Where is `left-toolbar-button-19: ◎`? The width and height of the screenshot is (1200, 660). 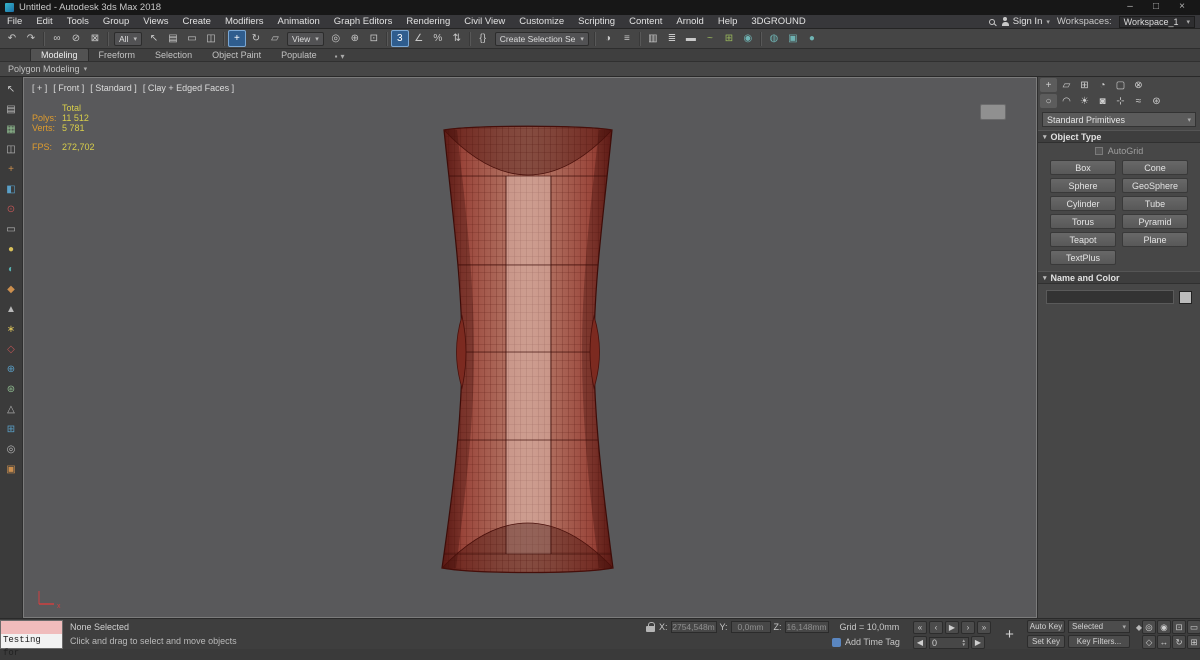 left-toolbar-button-19: ◎ is located at coordinates (11, 449).